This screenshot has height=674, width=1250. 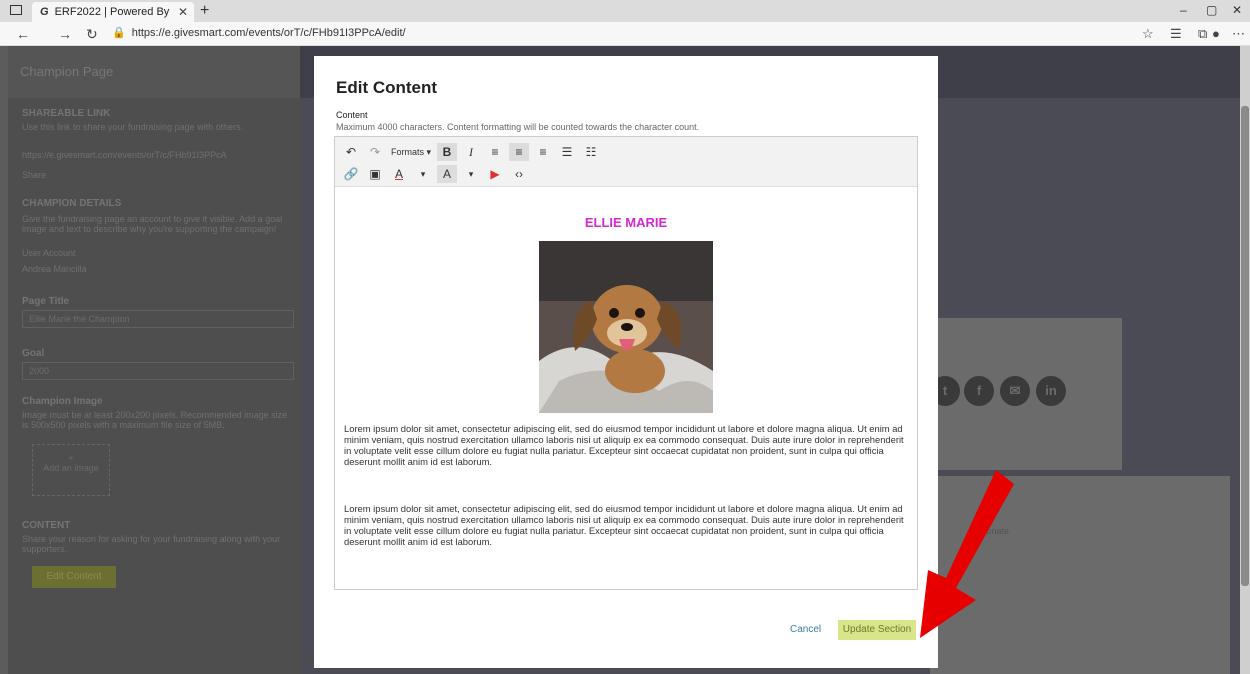 What do you see at coordinates (805, 629) in the screenshot?
I see `cancel-button: Cancel` at bounding box center [805, 629].